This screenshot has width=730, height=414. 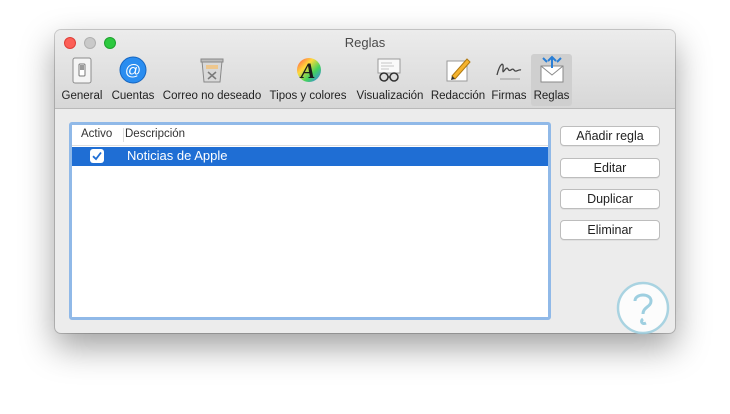 I want to click on delete-rule-button: Eliminar, so click(x=610, y=230).